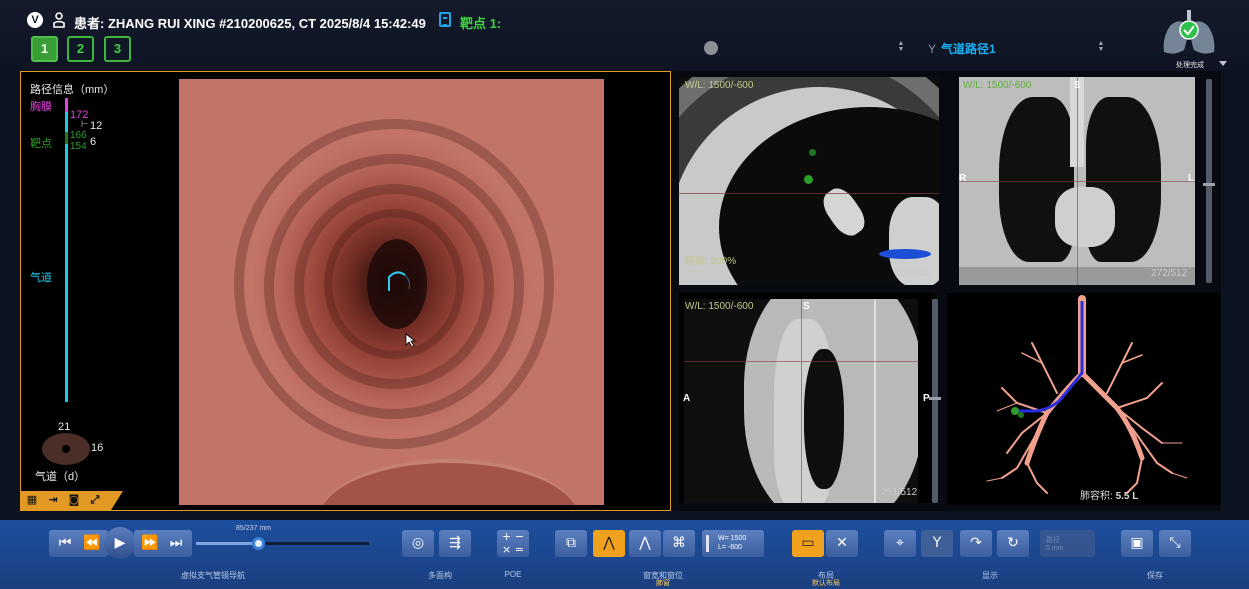 Image resolution: width=1249 pixels, height=589 pixels. Describe the element at coordinates (679, 543) in the screenshot. I see `lung-3d-icon: ⌘` at that location.